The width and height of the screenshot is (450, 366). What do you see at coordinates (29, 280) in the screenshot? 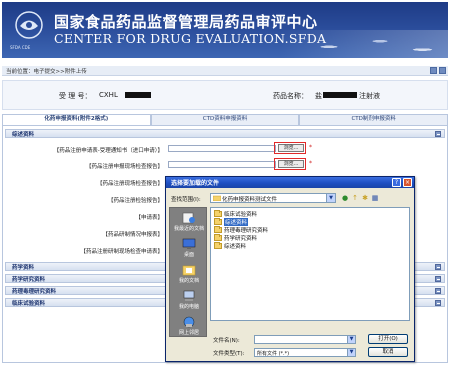
I see `section-title: 药学研究资料` at bounding box center [29, 280].